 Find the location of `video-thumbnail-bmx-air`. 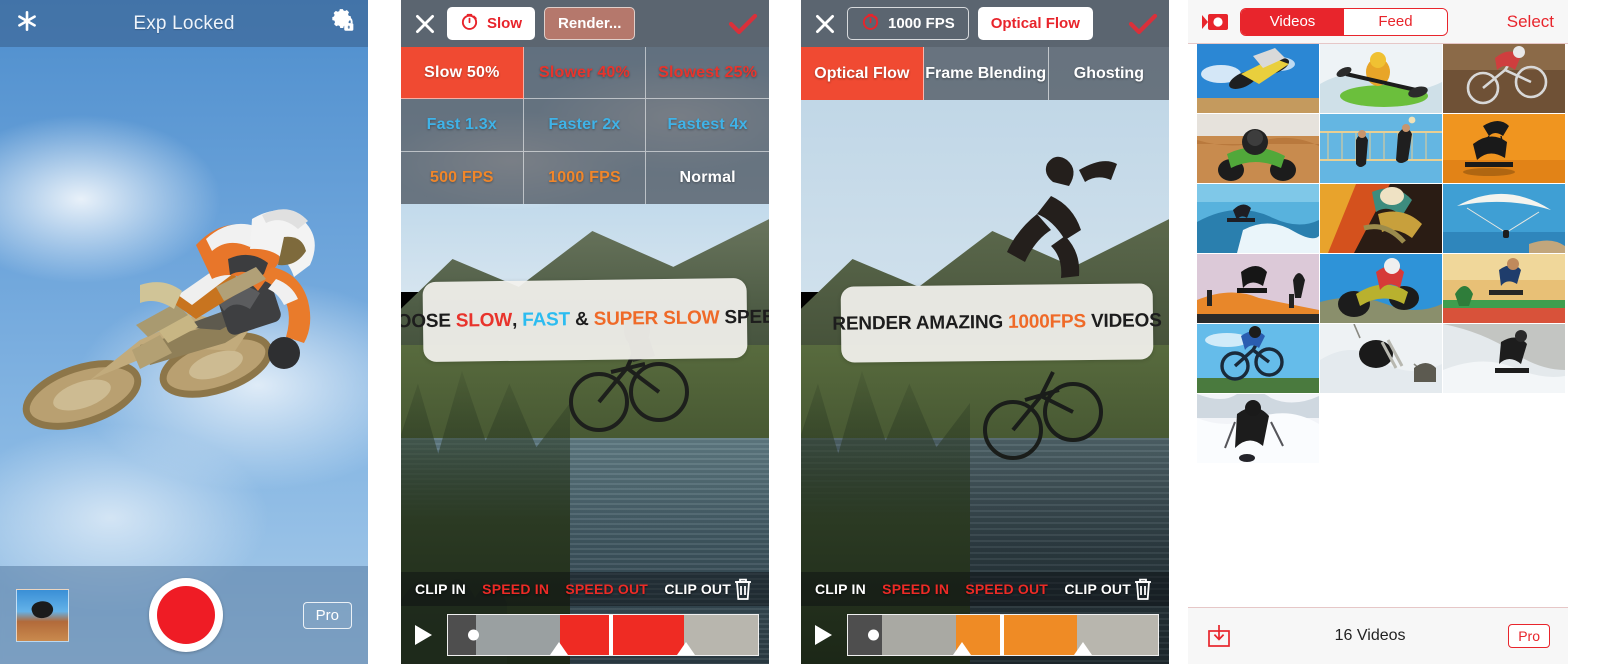

video-thumbnail-bmx-air is located at coordinates (1258, 358).